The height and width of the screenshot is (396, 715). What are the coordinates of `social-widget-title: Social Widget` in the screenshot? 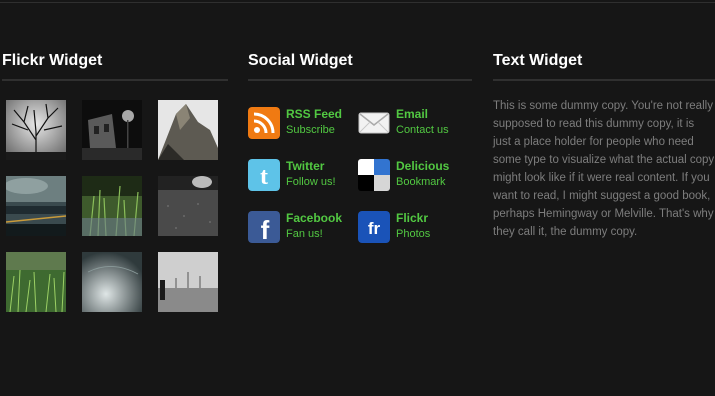 It's located at (360, 65).